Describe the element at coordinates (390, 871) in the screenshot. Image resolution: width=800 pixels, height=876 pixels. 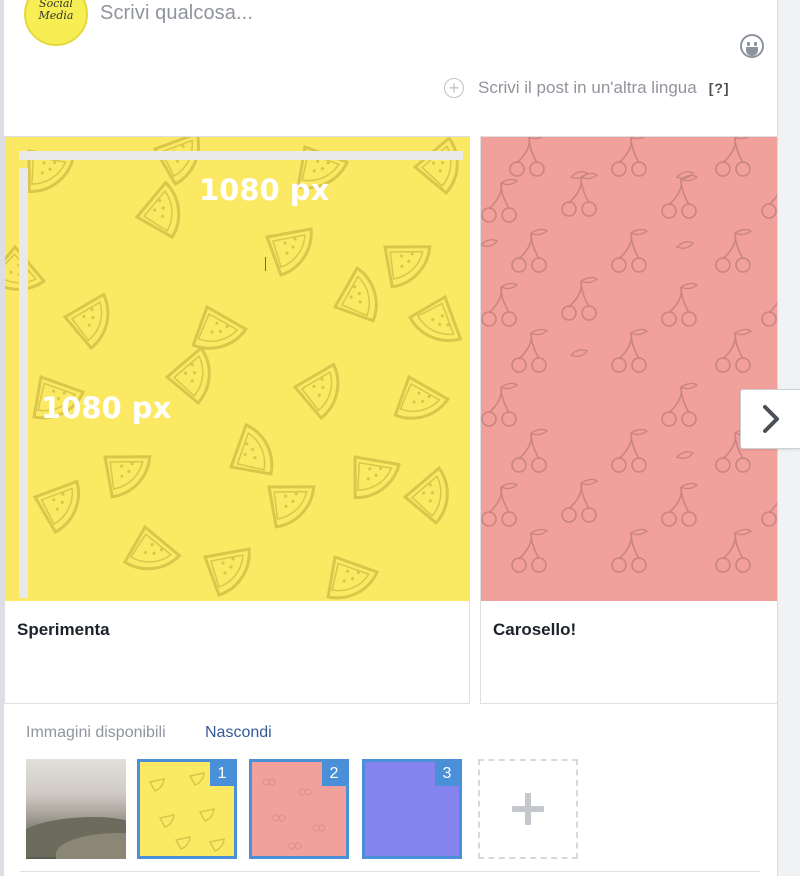
I see `divider` at that location.